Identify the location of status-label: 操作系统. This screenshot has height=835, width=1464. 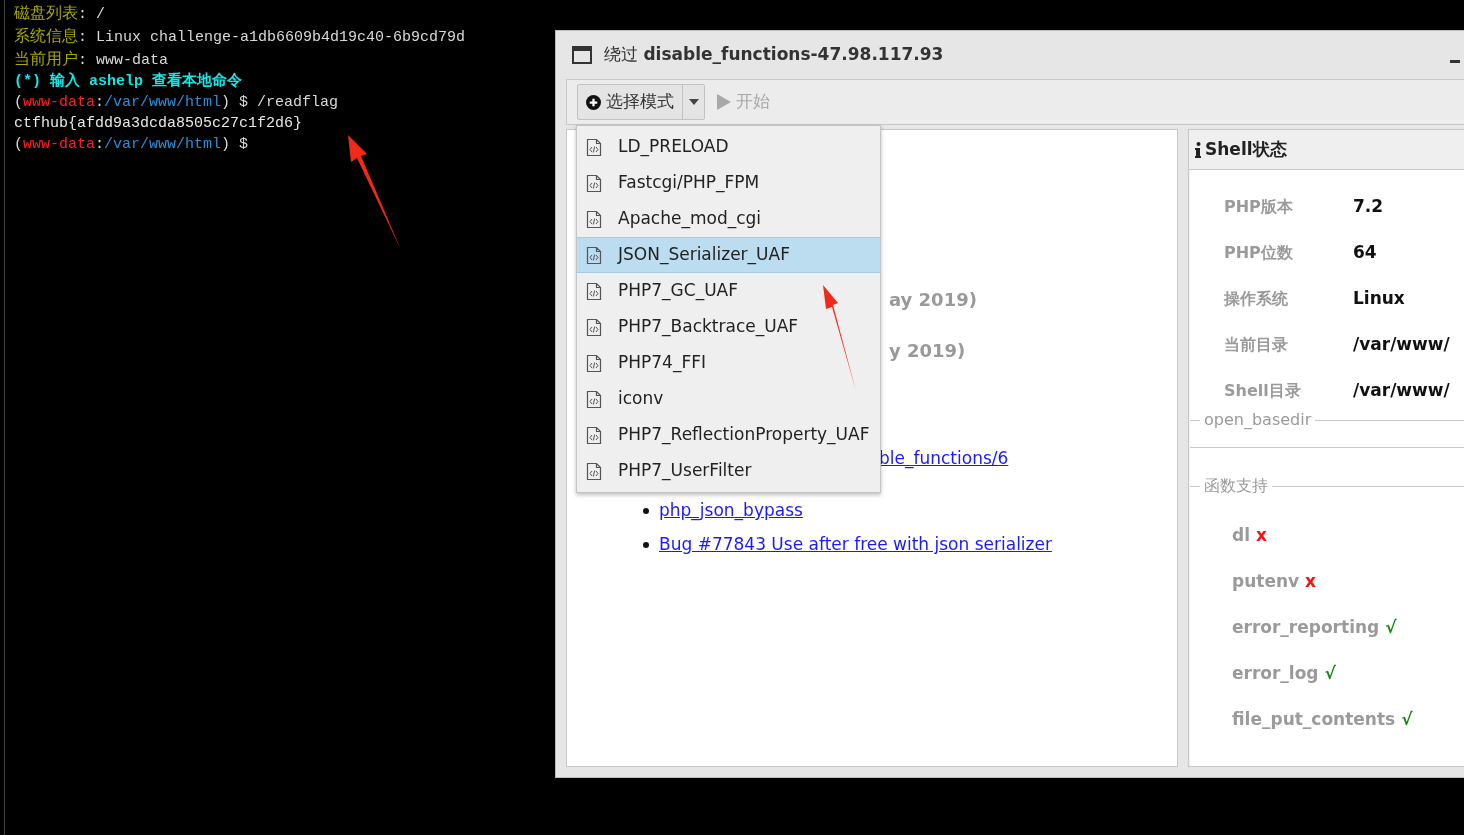
(1256, 299).